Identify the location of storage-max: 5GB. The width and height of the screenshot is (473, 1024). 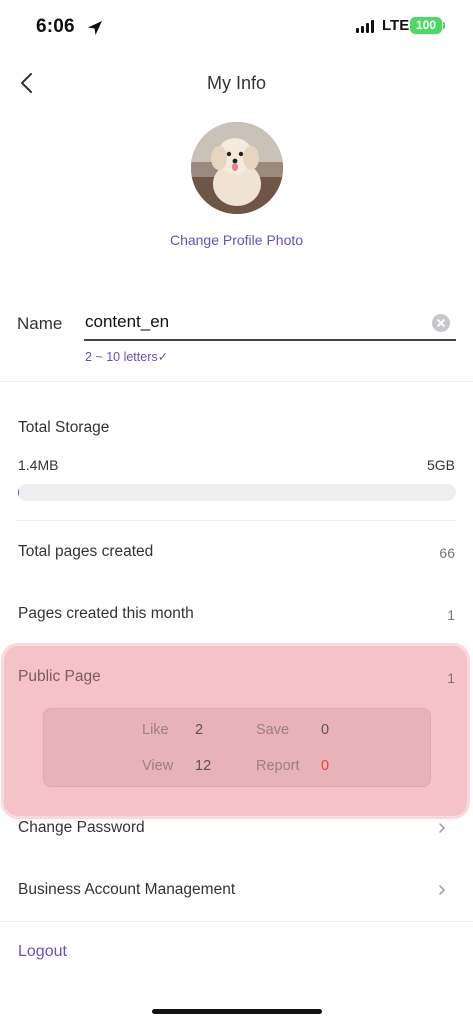
(440, 465).